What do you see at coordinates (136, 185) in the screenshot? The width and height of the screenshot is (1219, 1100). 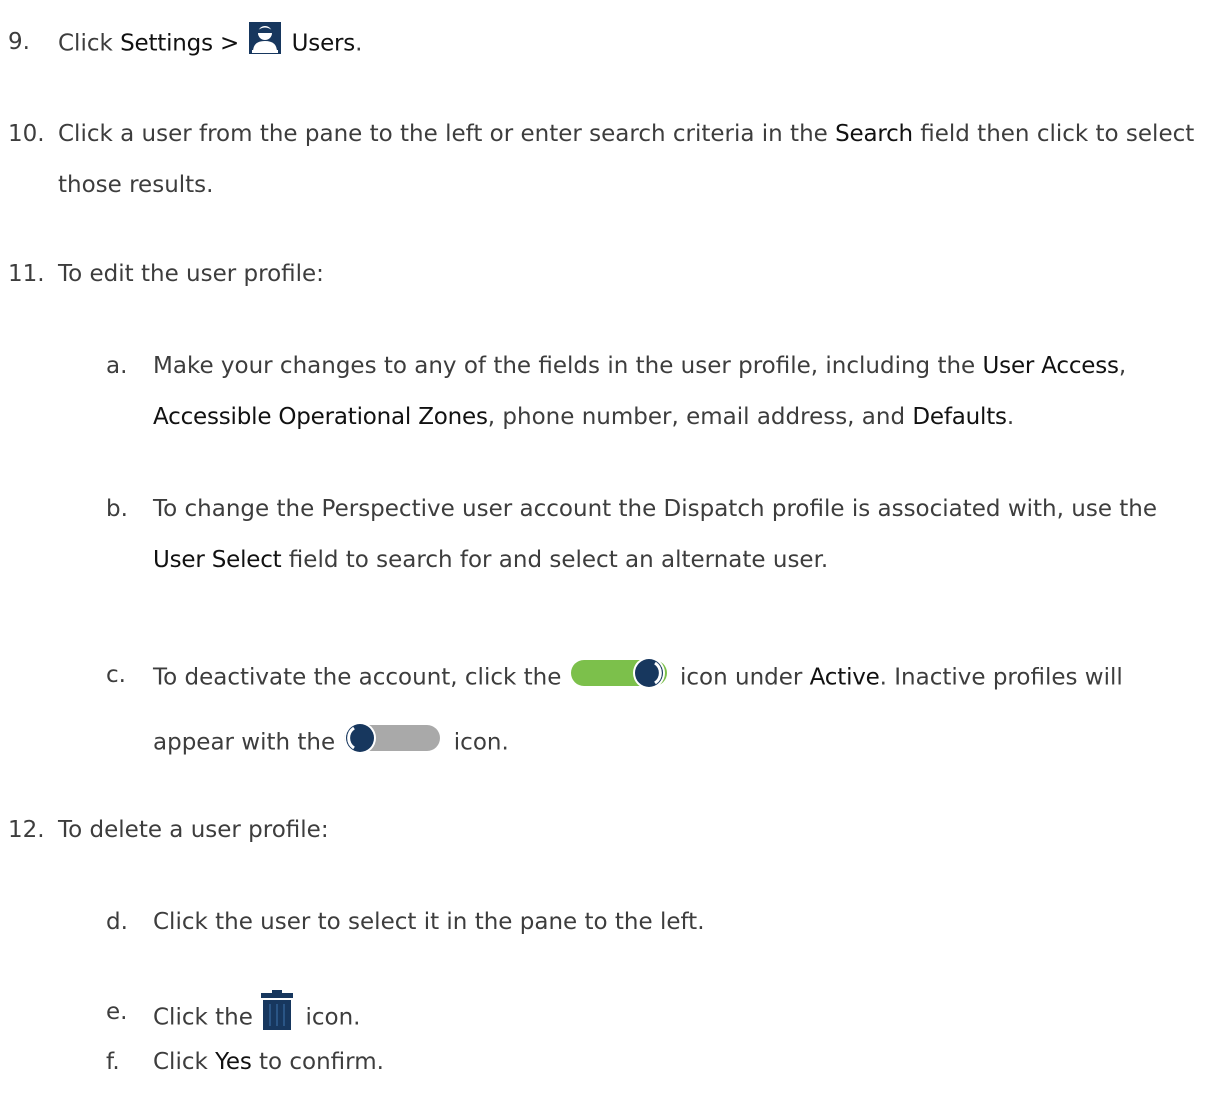 I see `step-text-continued: those results.` at bounding box center [136, 185].